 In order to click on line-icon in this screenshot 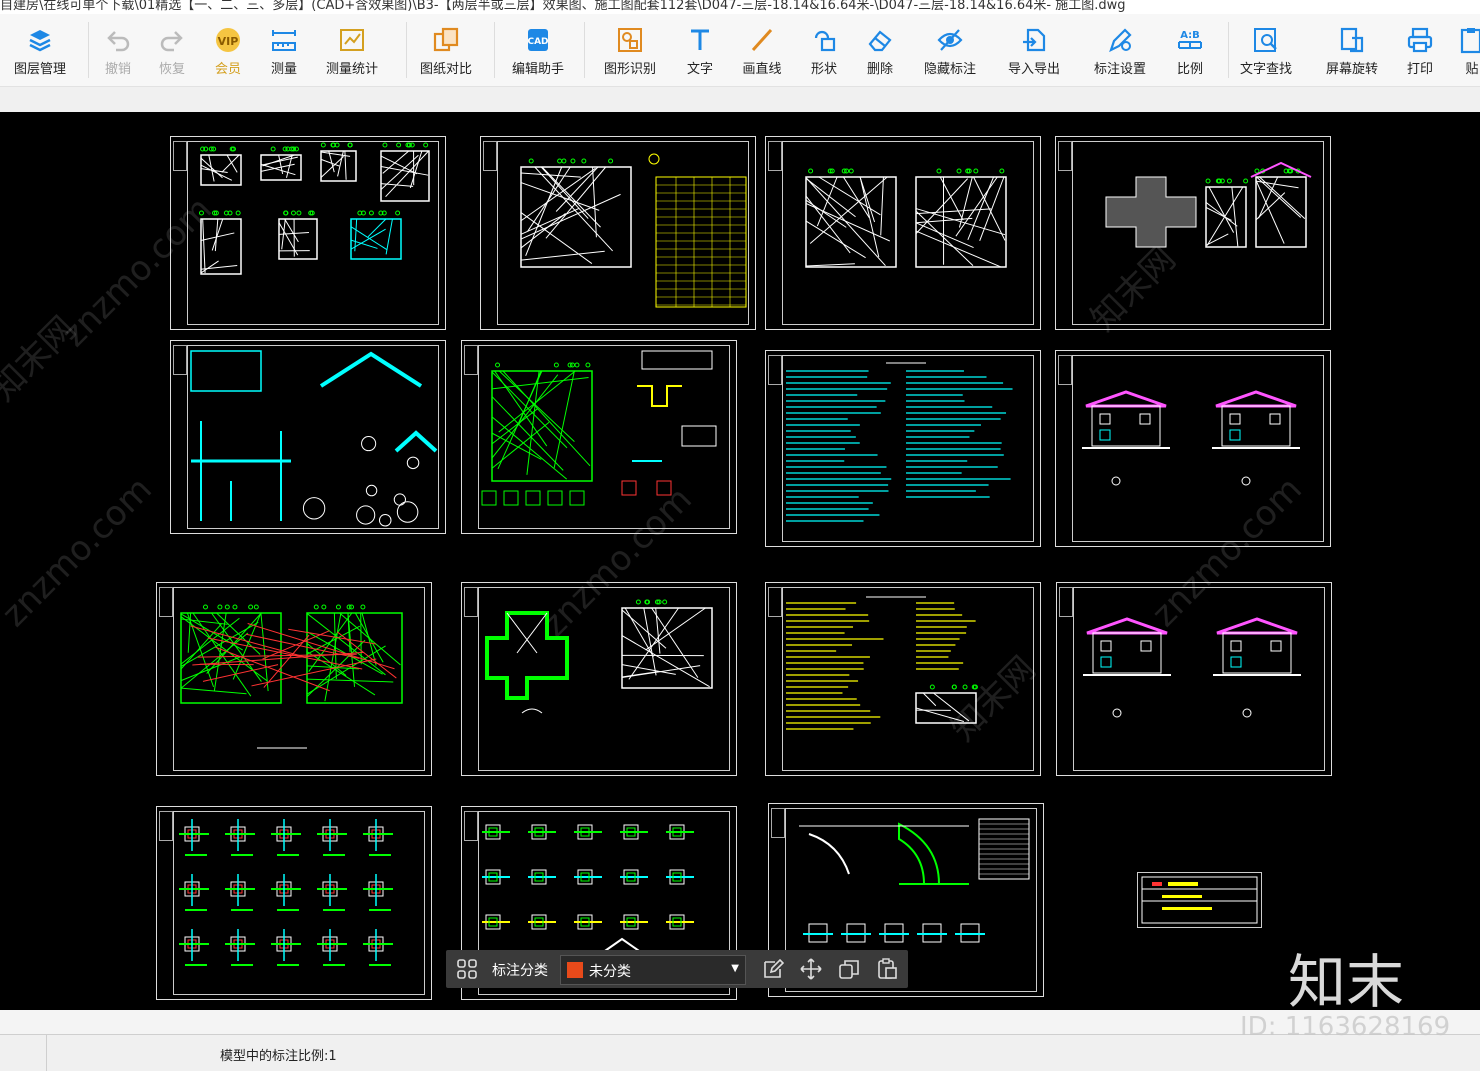, I will do `click(762, 40)`.